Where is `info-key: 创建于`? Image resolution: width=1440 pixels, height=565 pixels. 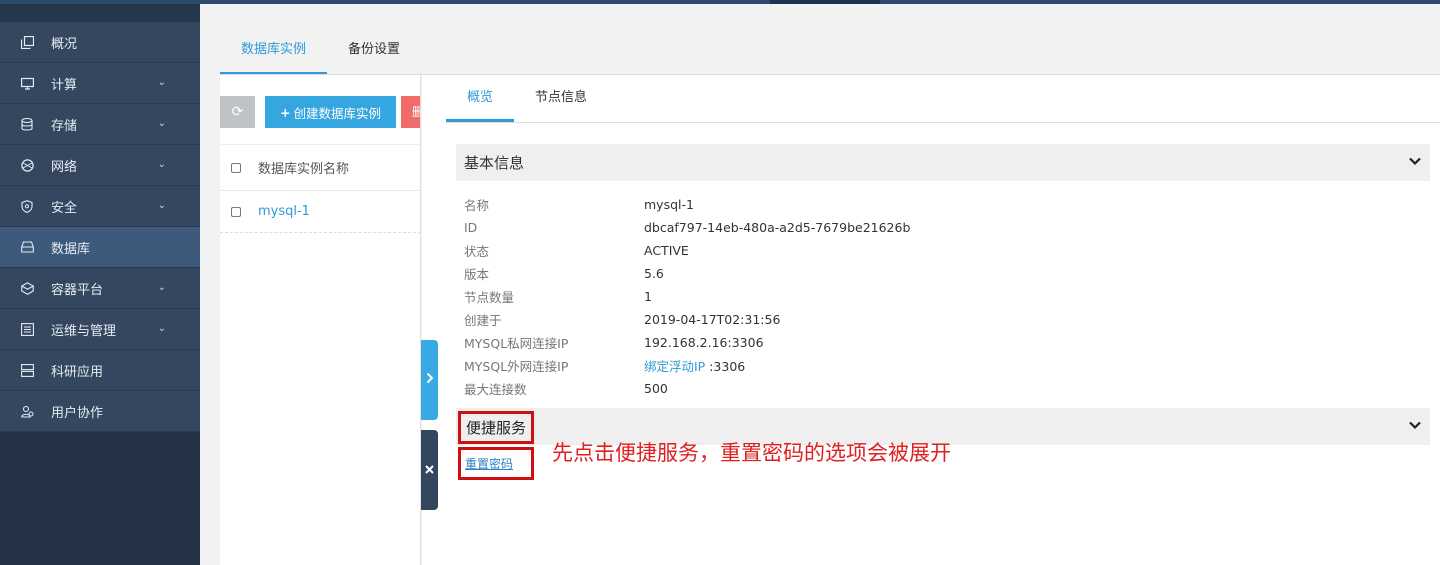 info-key: 创建于 is located at coordinates (483, 320).